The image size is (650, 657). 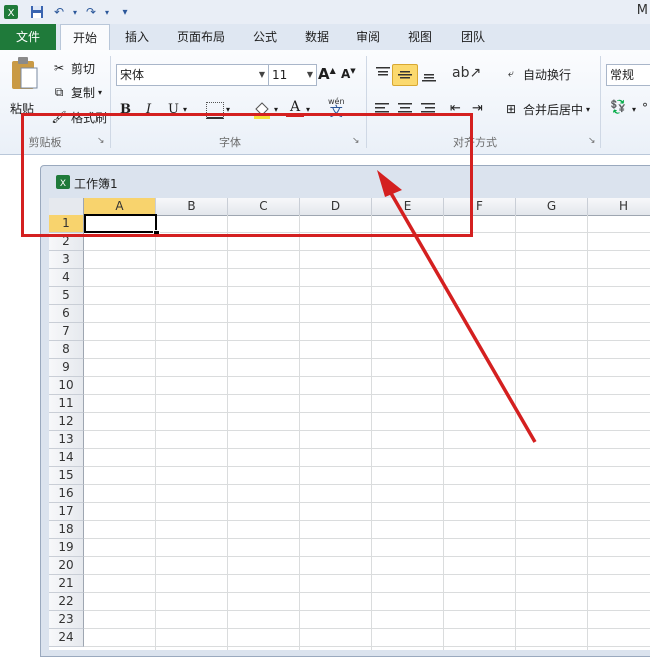 What do you see at coordinates (66, 260) in the screenshot?
I see `row-header-3: 3` at bounding box center [66, 260].